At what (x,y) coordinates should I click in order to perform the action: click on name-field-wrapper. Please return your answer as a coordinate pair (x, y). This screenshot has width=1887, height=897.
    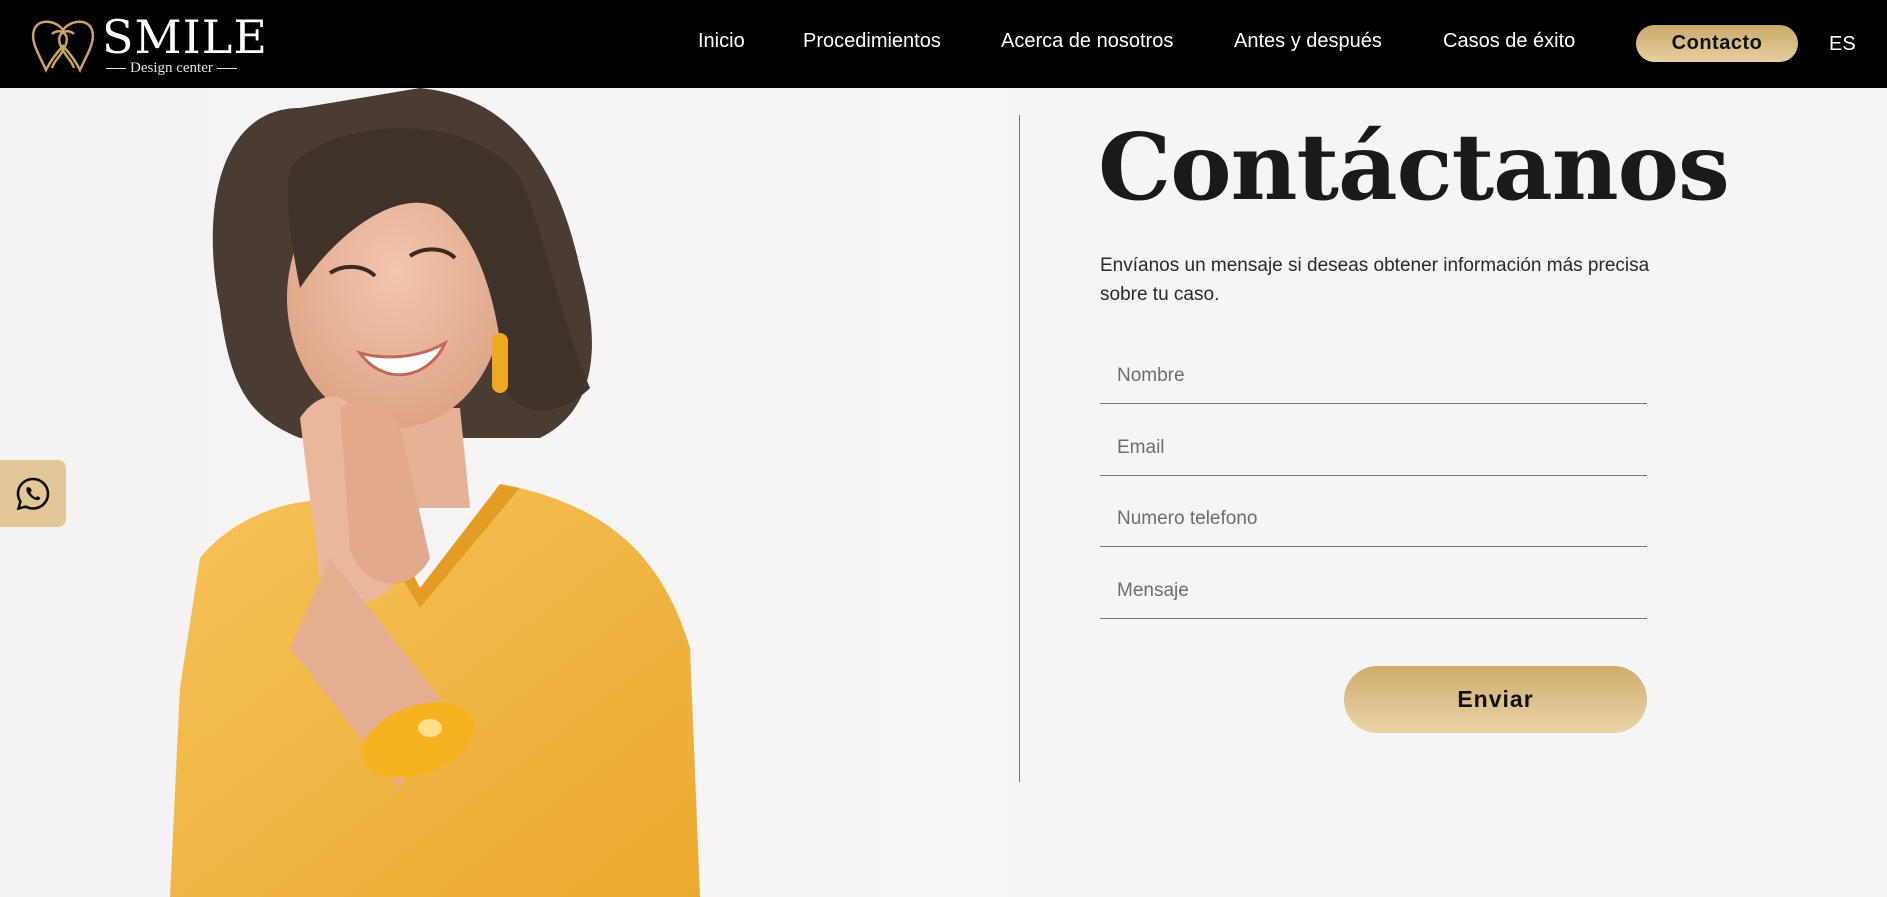
    Looking at the image, I should click on (1373, 376).